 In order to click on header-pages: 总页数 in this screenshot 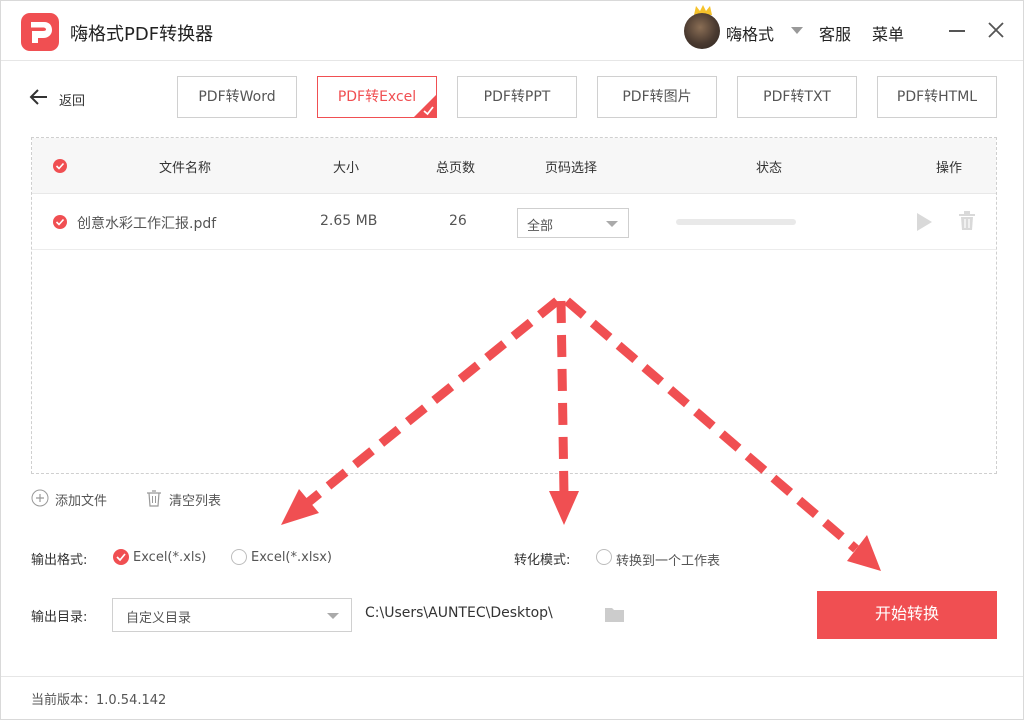, I will do `click(456, 168)`.